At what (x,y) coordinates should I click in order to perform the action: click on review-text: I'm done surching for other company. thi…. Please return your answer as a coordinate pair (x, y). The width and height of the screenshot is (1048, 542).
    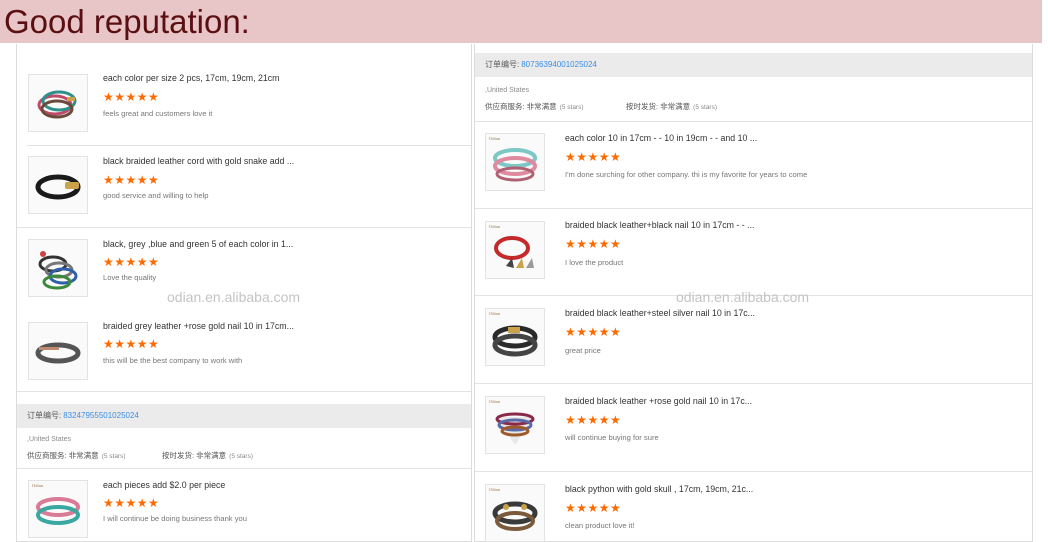
    Looking at the image, I should click on (686, 174).